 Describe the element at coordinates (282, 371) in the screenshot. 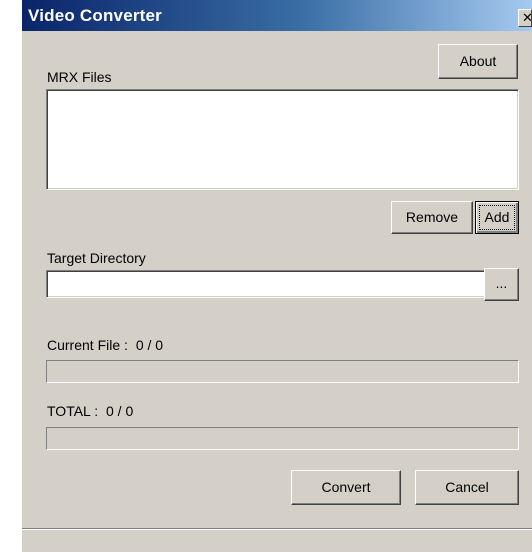

I see `current-file-progress-bar` at that location.